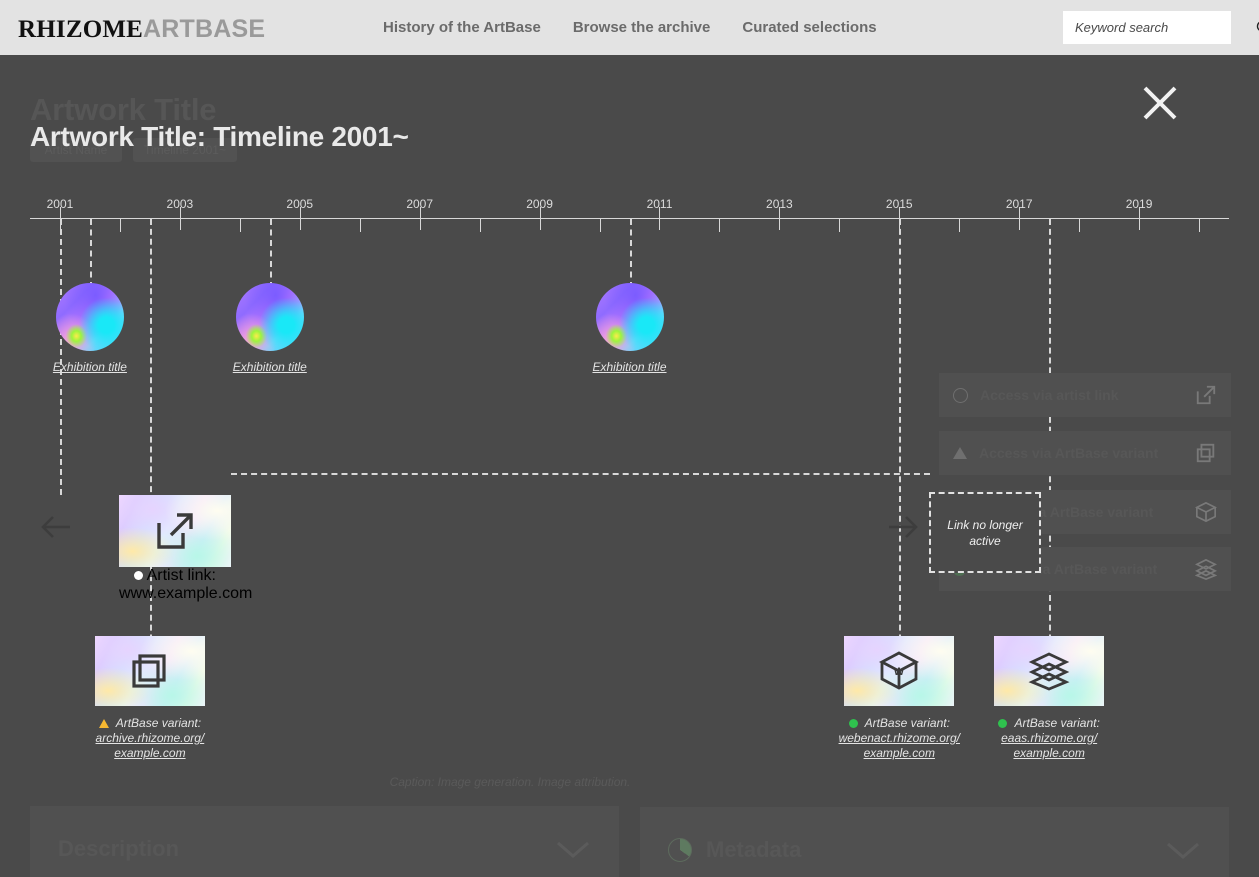 This screenshot has width=1259, height=877. What do you see at coordinates (899, 746) in the screenshot?
I see `variant-url: webenact.rhizome.org/example.com` at bounding box center [899, 746].